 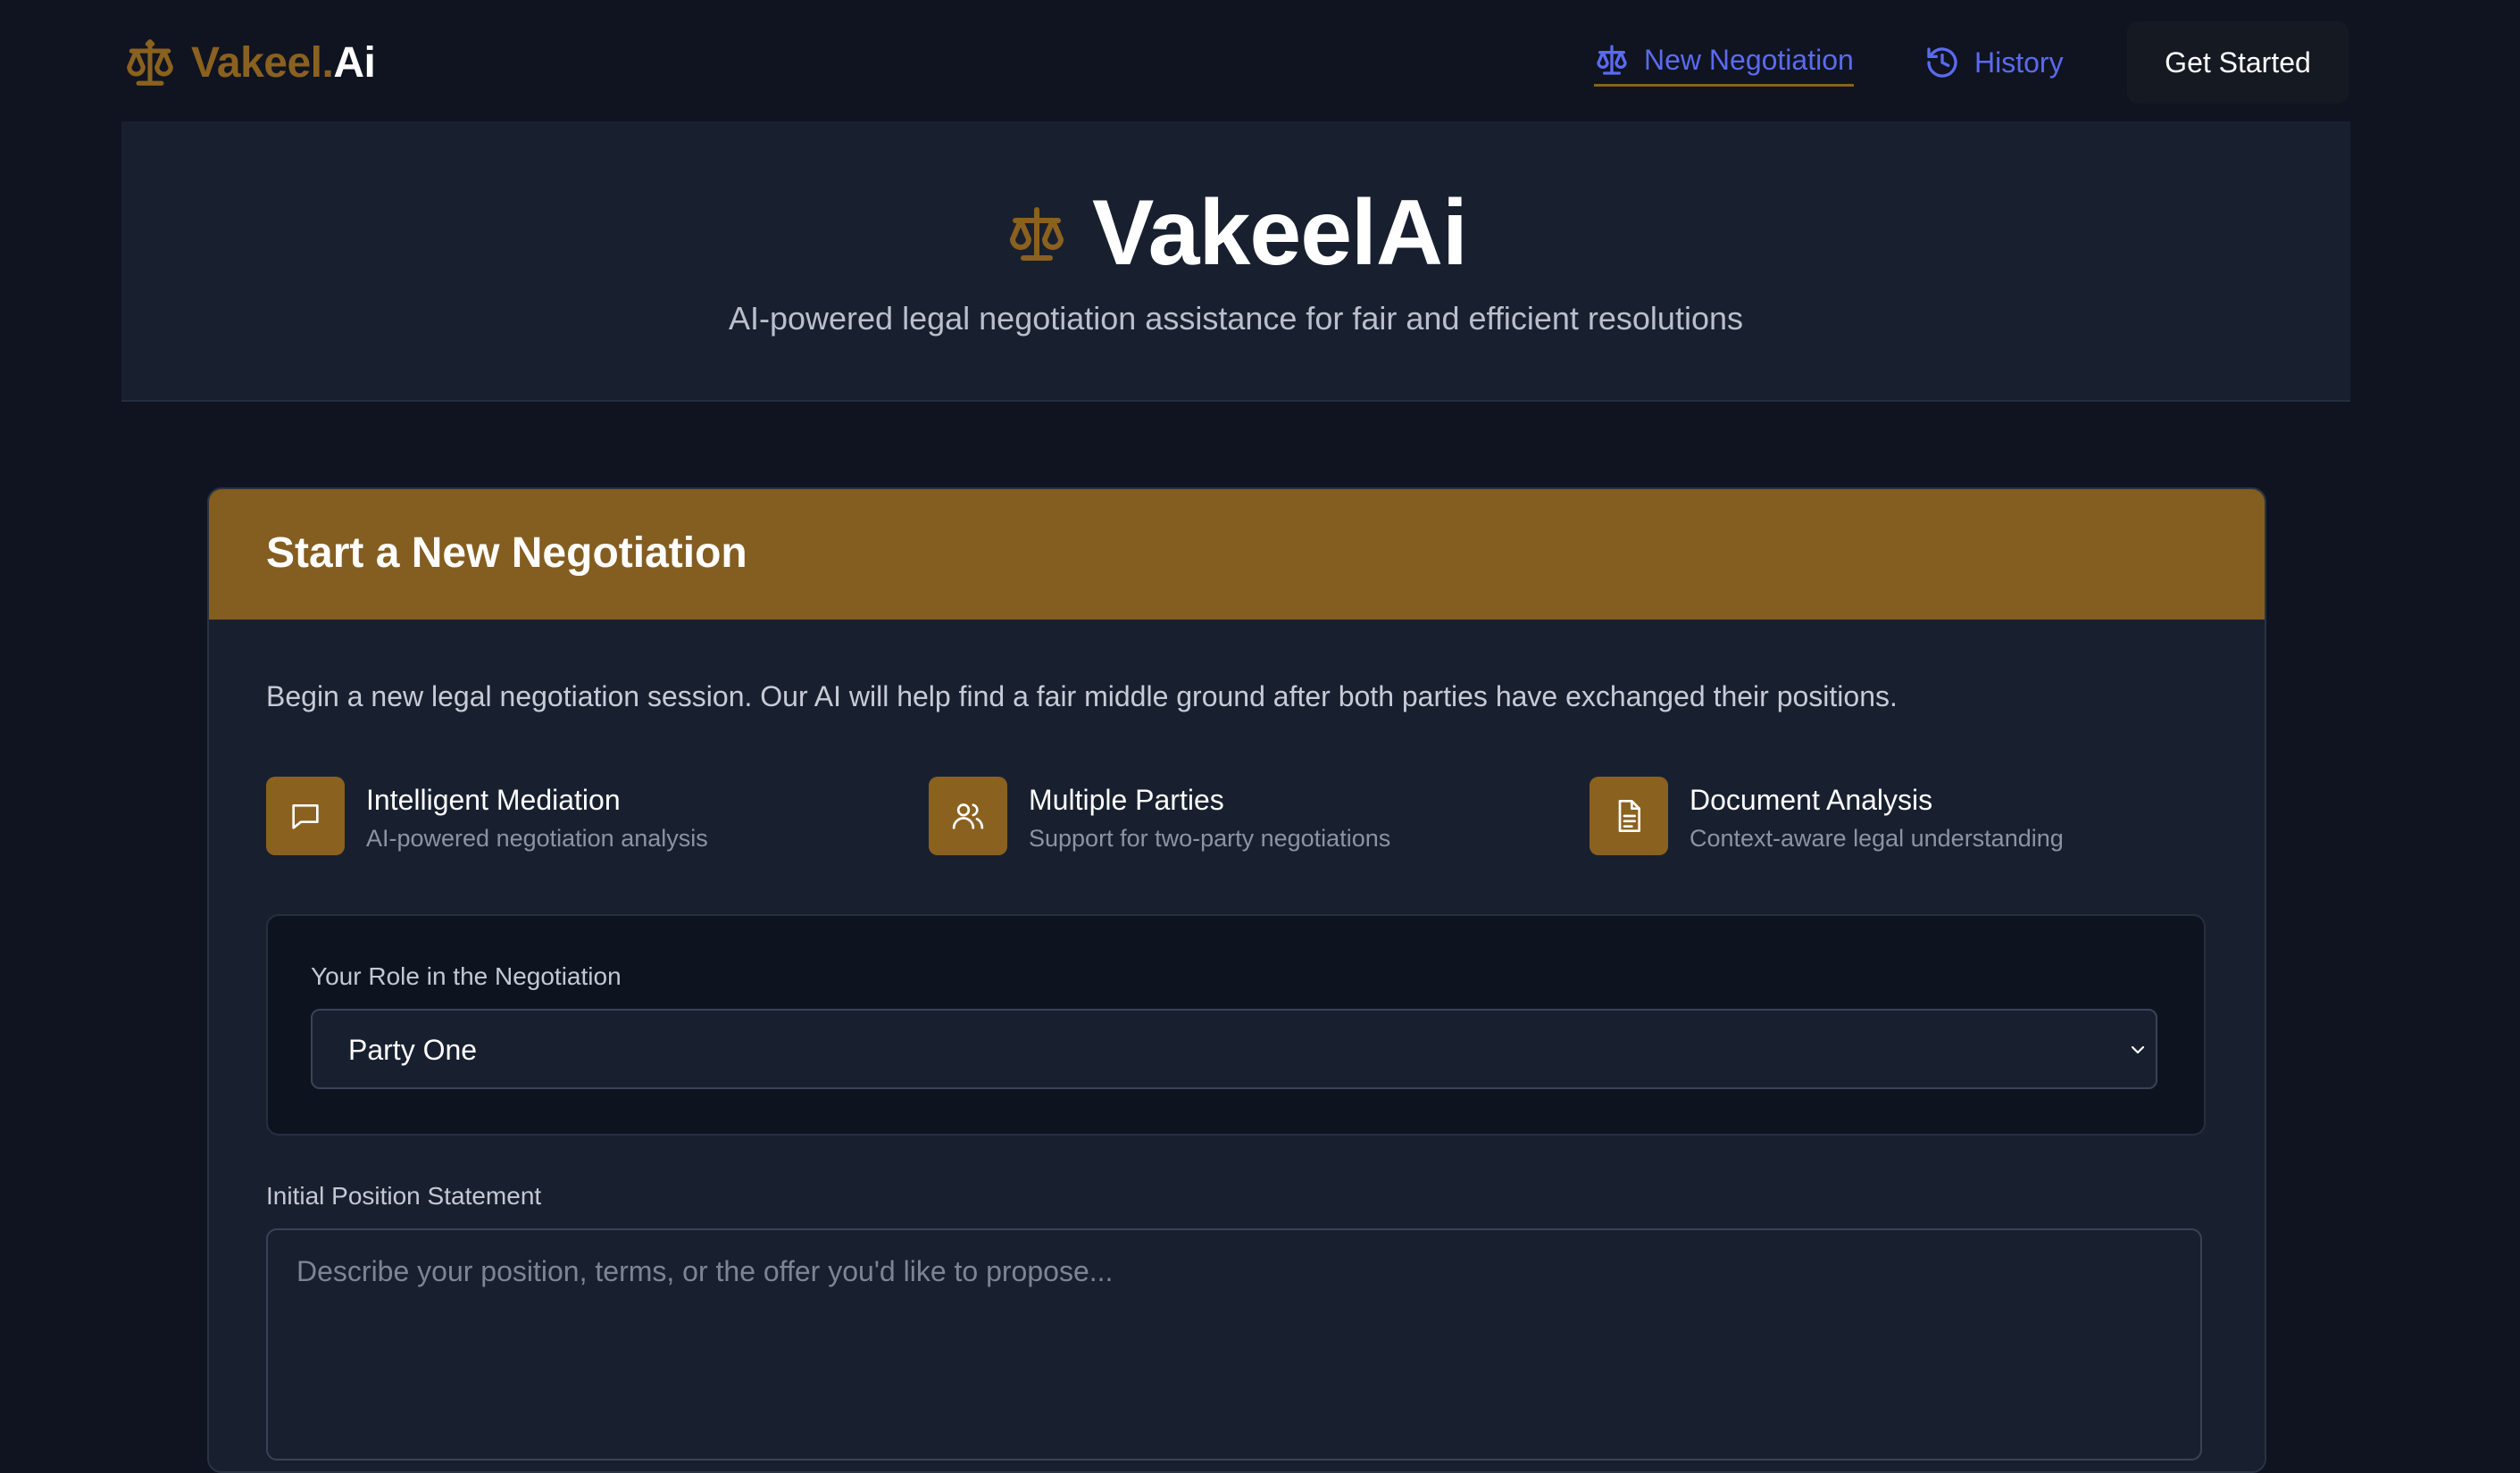 What do you see at coordinates (1126, 800) in the screenshot?
I see `feature-title: Multiple Parties` at bounding box center [1126, 800].